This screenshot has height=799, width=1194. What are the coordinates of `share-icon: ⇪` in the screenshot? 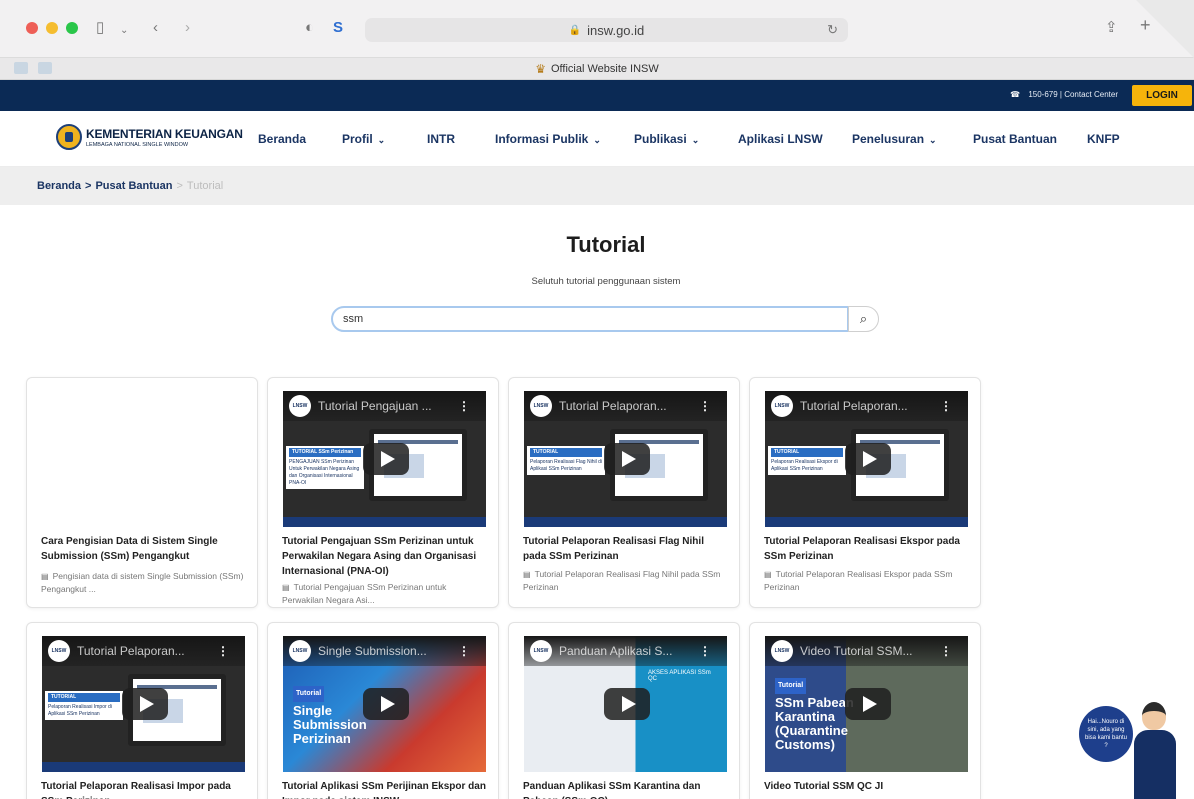 It's located at (1111, 28).